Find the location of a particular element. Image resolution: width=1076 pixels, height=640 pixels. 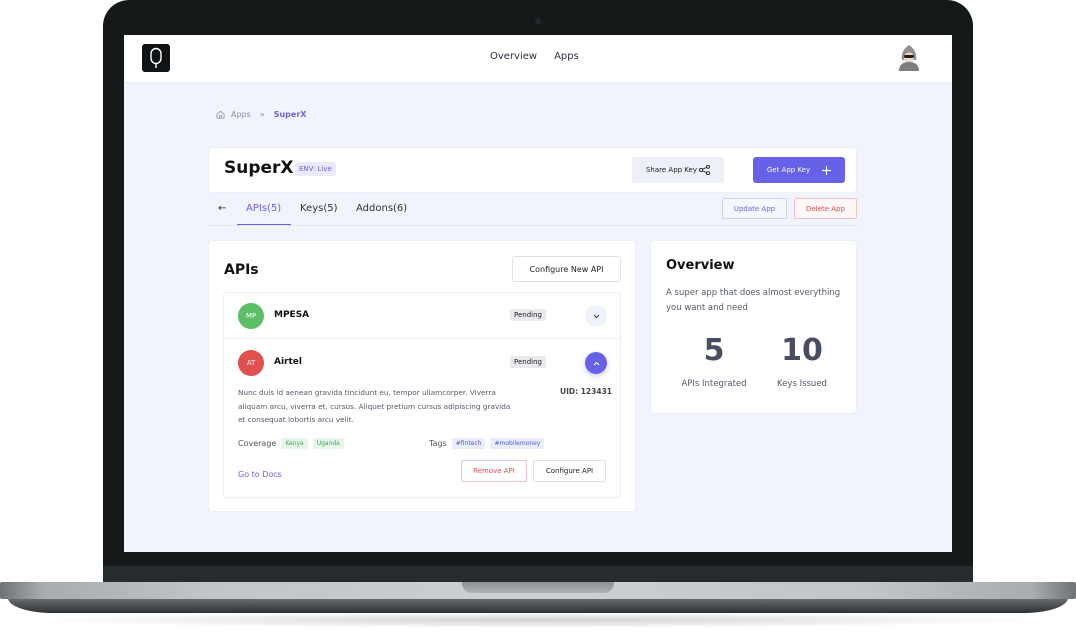

get-app-key-button: Get App Key is located at coordinates (799, 170).